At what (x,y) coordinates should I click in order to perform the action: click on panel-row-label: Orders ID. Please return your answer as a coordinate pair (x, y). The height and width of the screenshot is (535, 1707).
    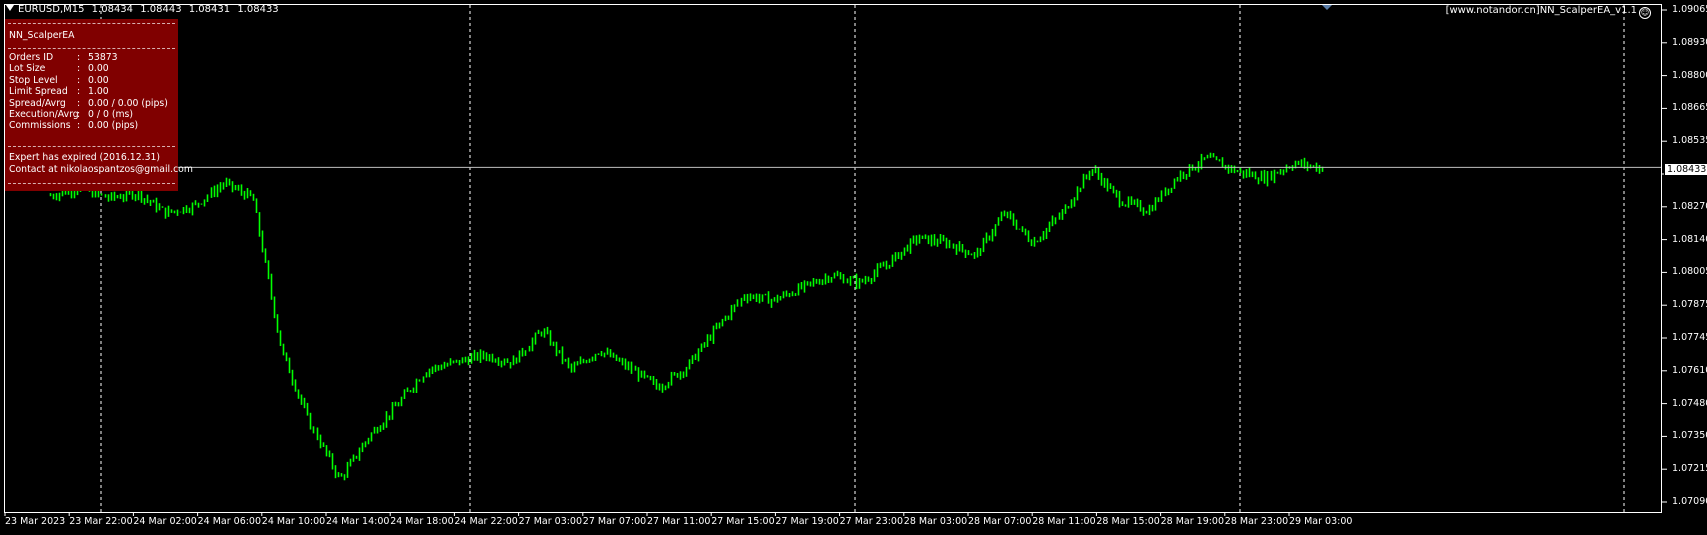
    Looking at the image, I should click on (31, 57).